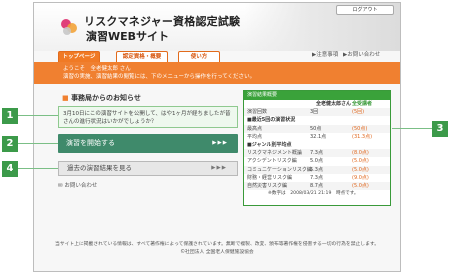  What do you see at coordinates (99, 168) in the screenshot?
I see `past-results-label: 過去の演習結果を見る` at bounding box center [99, 168].